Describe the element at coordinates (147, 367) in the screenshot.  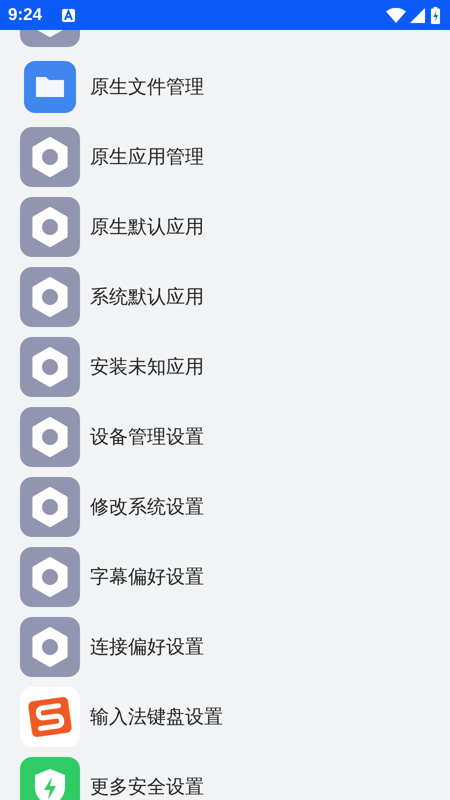
I see `item-label: 安装未知应用` at that location.